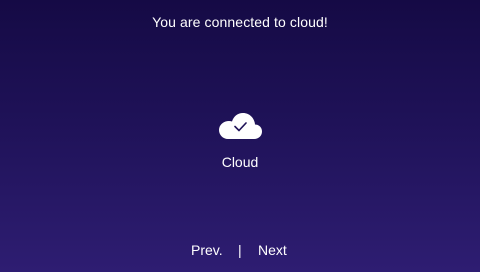 The height and width of the screenshot is (272, 480). Describe the element at coordinates (272, 250) in the screenshot. I see `next-button: Next` at that location.